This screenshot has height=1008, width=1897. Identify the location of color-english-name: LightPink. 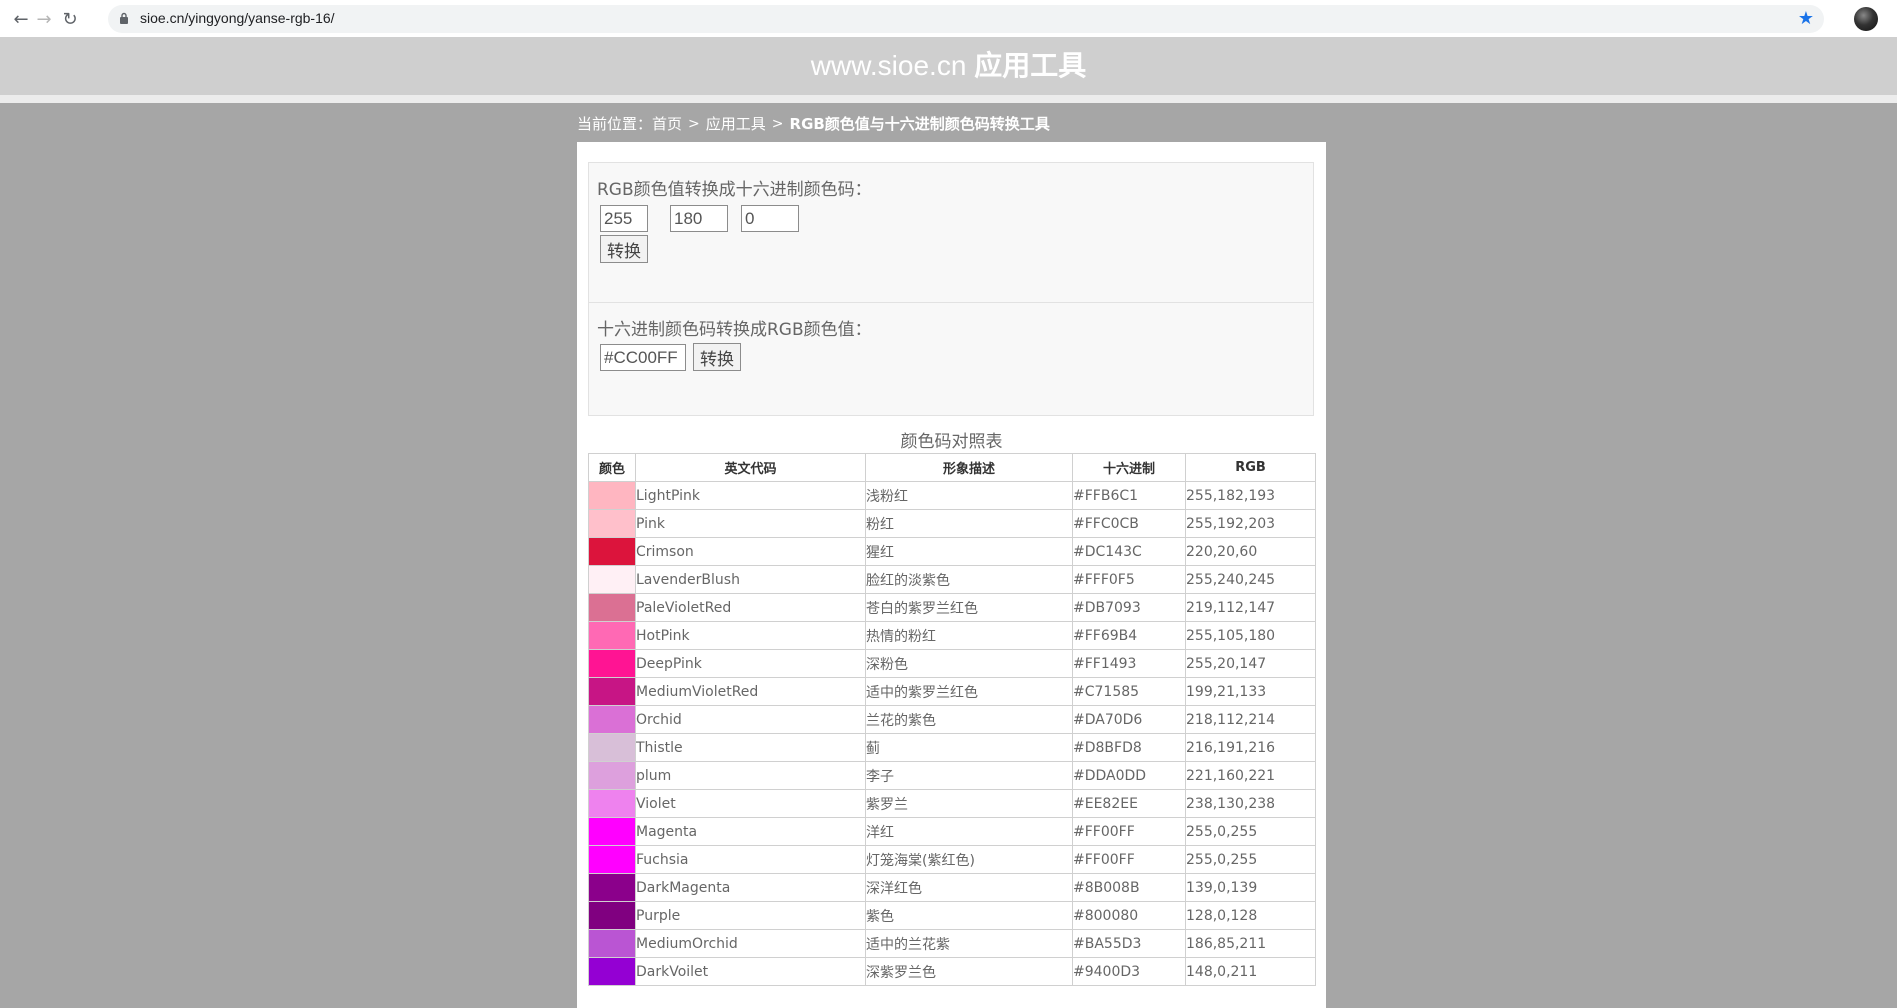
(750, 495).